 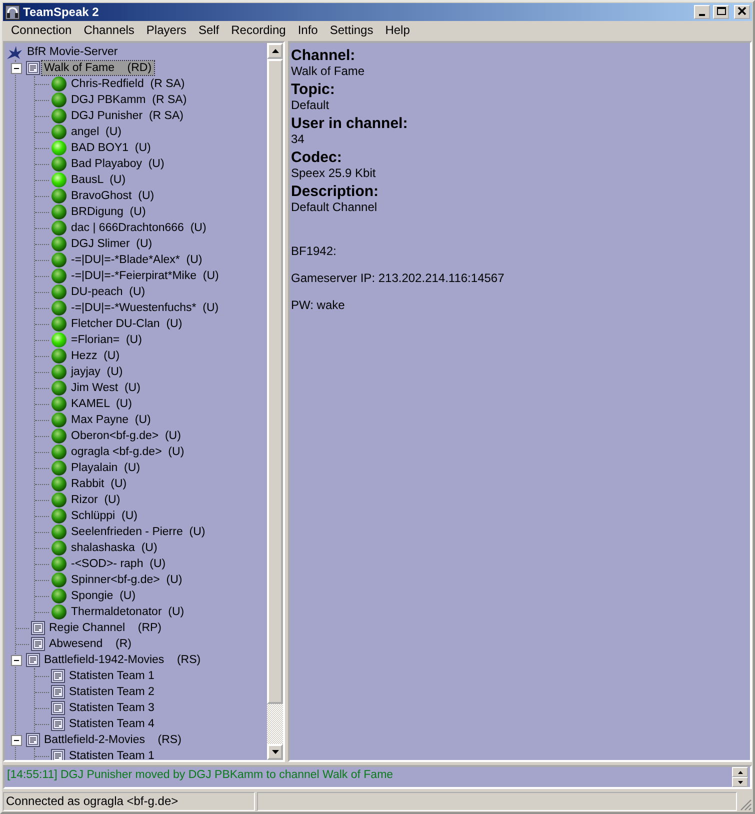 I want to click on menu-item: Recording, so click(x=258, y=30).